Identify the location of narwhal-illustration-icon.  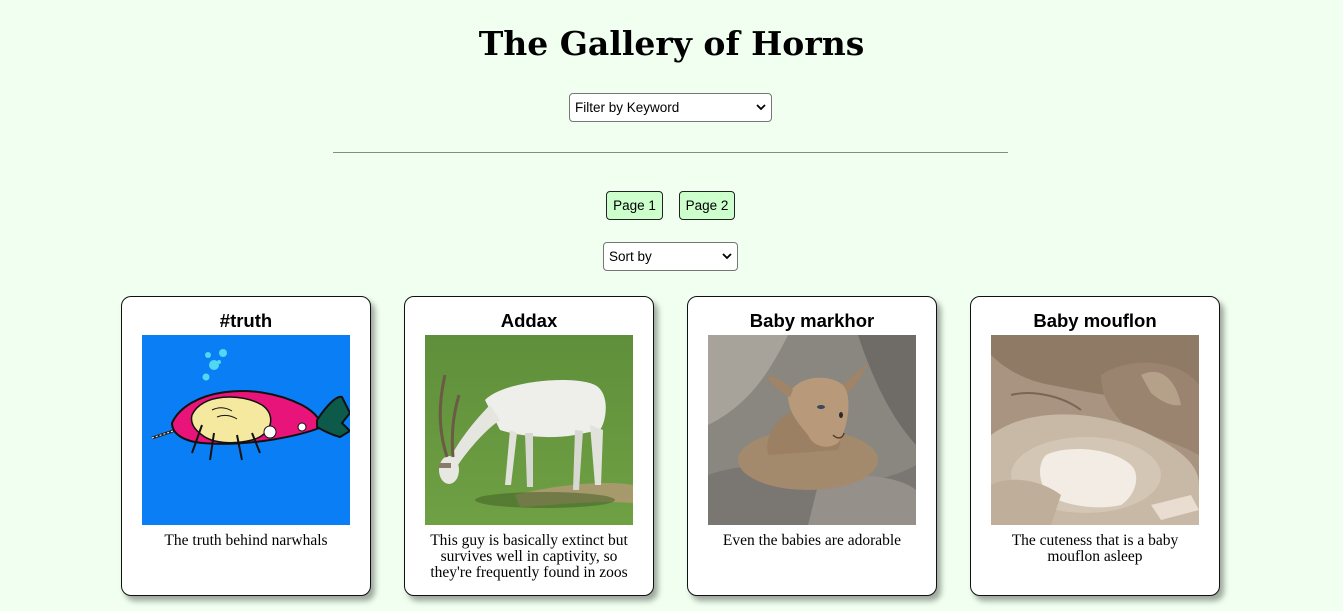
(246, 430).